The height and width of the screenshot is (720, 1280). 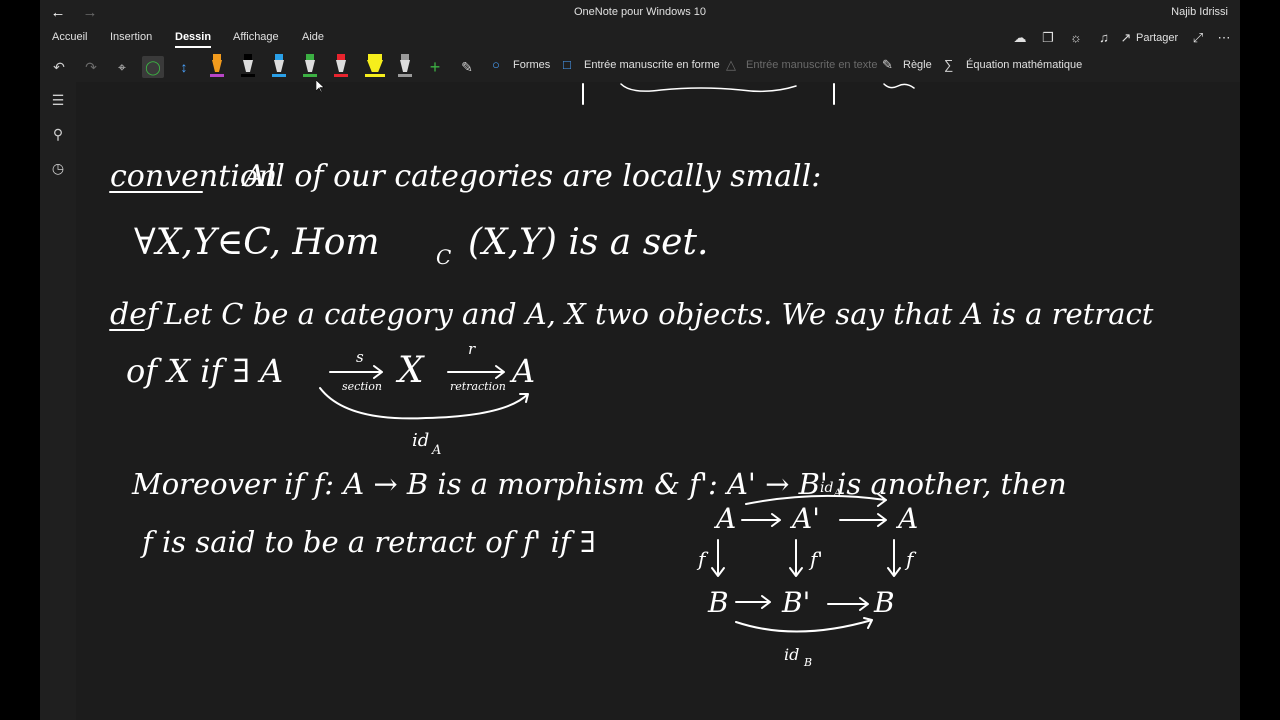 What do you see at coordinates (804, 518) in the screenshot?
I see `diagram-top-2: A'` at bounding box center [804, 518].